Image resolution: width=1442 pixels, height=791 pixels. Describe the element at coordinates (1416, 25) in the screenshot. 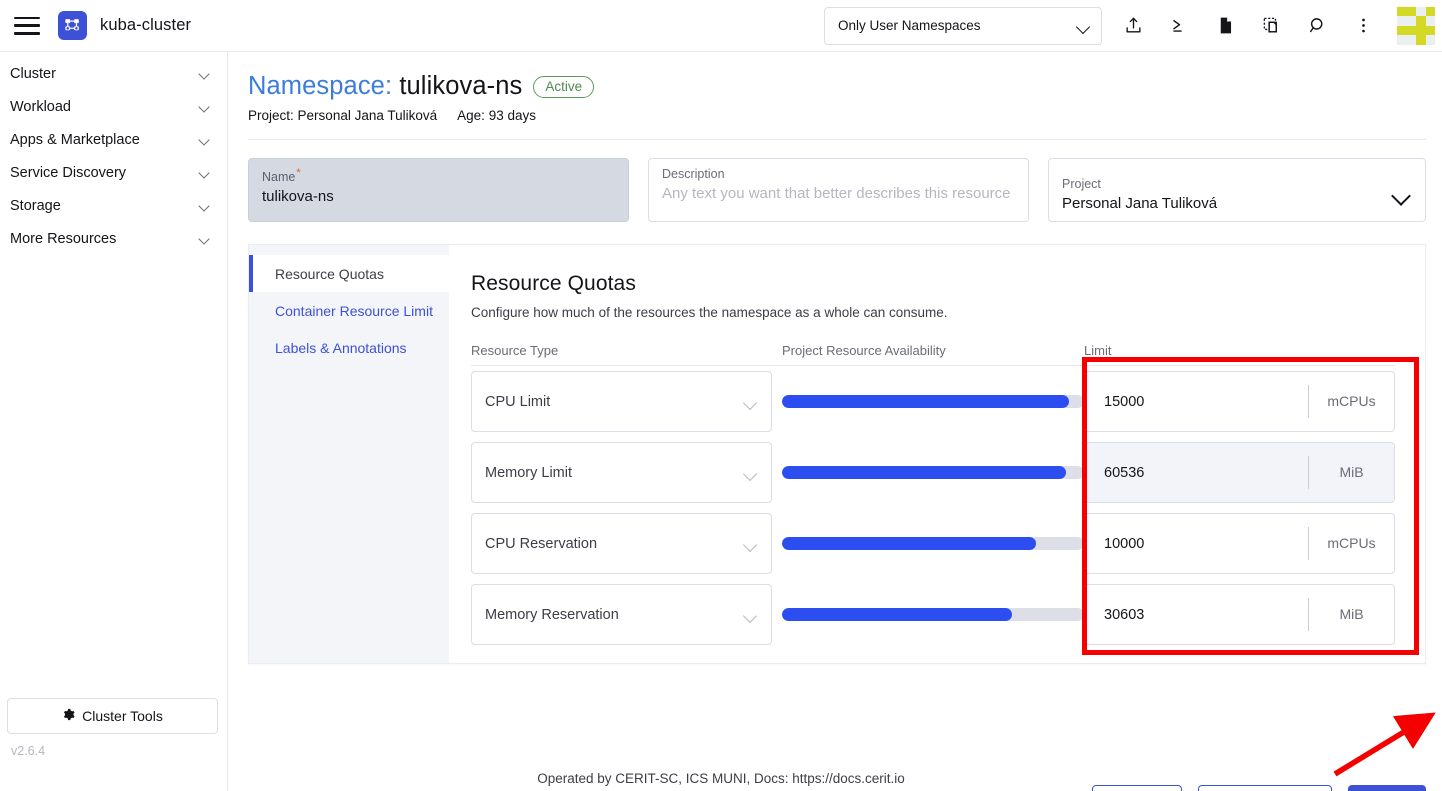

I see `user-avatar` at that location.